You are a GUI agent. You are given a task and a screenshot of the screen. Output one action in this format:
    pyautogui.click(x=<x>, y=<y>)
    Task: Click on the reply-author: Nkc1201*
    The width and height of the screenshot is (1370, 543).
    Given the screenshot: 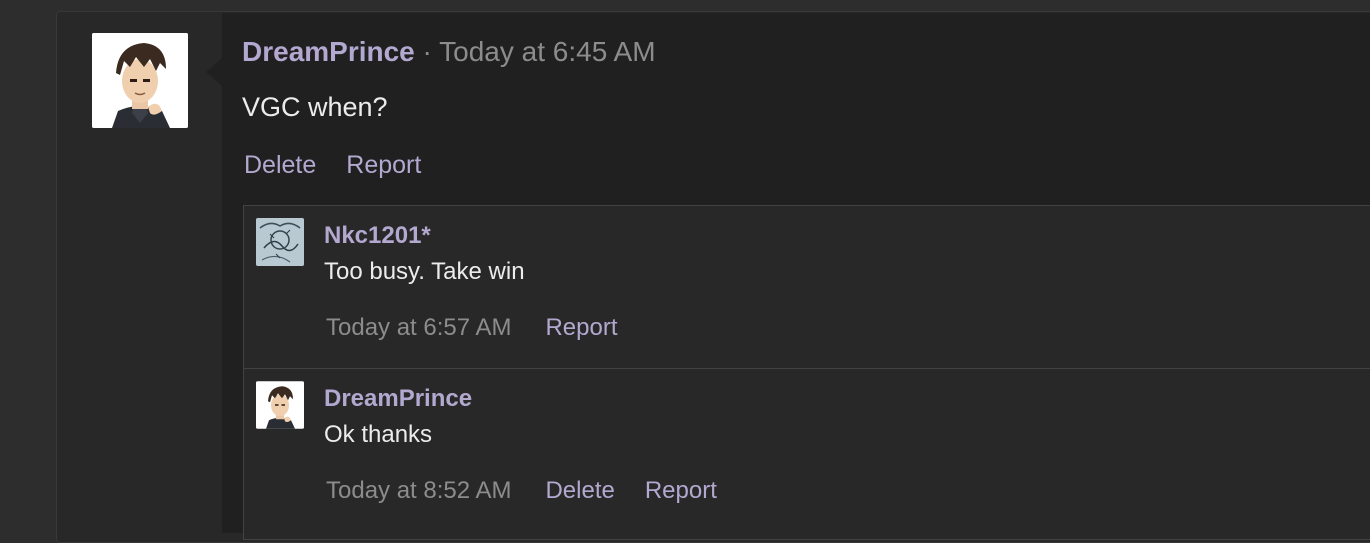 What is the action you would take?
    pyautogui.click(x=377, y=236)
    